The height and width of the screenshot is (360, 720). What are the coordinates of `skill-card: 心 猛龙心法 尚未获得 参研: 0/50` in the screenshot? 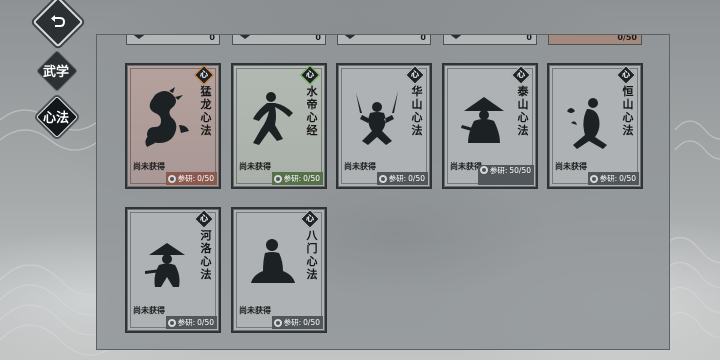 It's located at (173, 126).